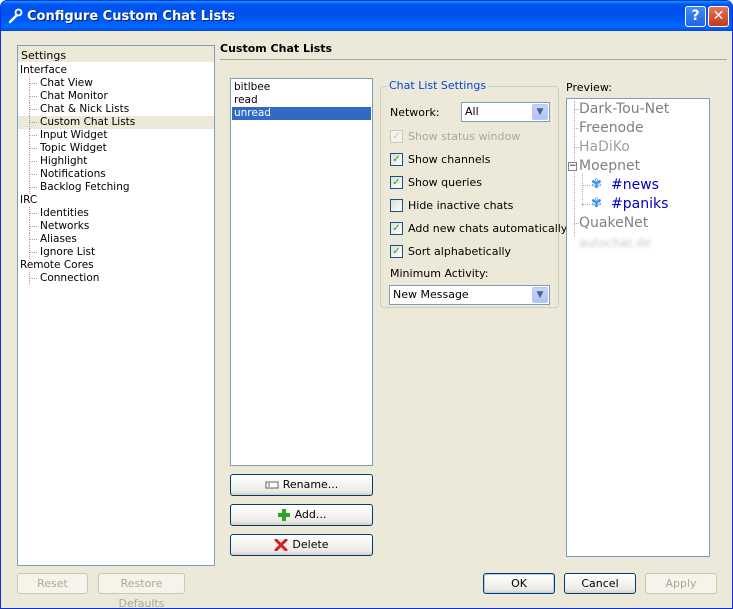 The image size is (733, 609). Describe the element at coordinates (438, 85) in the screenshot. I see `chat-list-settings-title: Chat List Settings` at that location.